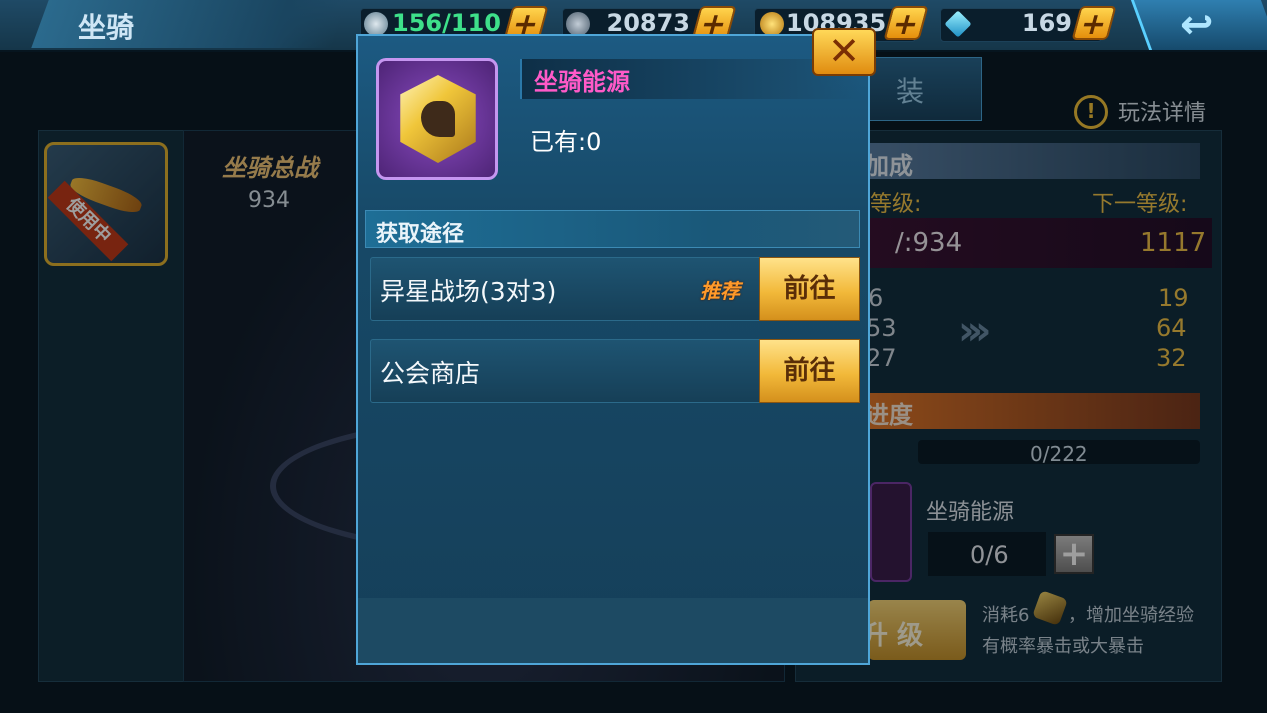  I want to click on horse-head-icon, so click(438, 119).